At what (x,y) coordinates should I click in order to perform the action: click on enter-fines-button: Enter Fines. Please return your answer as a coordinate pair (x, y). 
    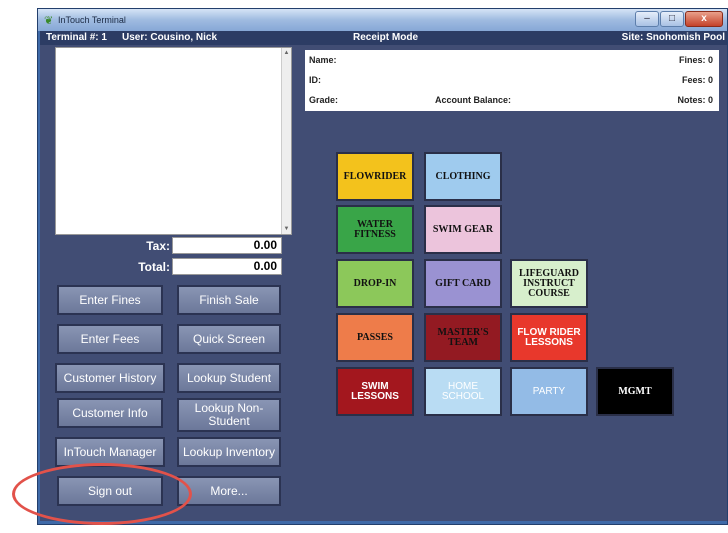
    Looking at the image, I should click on (110, 300).